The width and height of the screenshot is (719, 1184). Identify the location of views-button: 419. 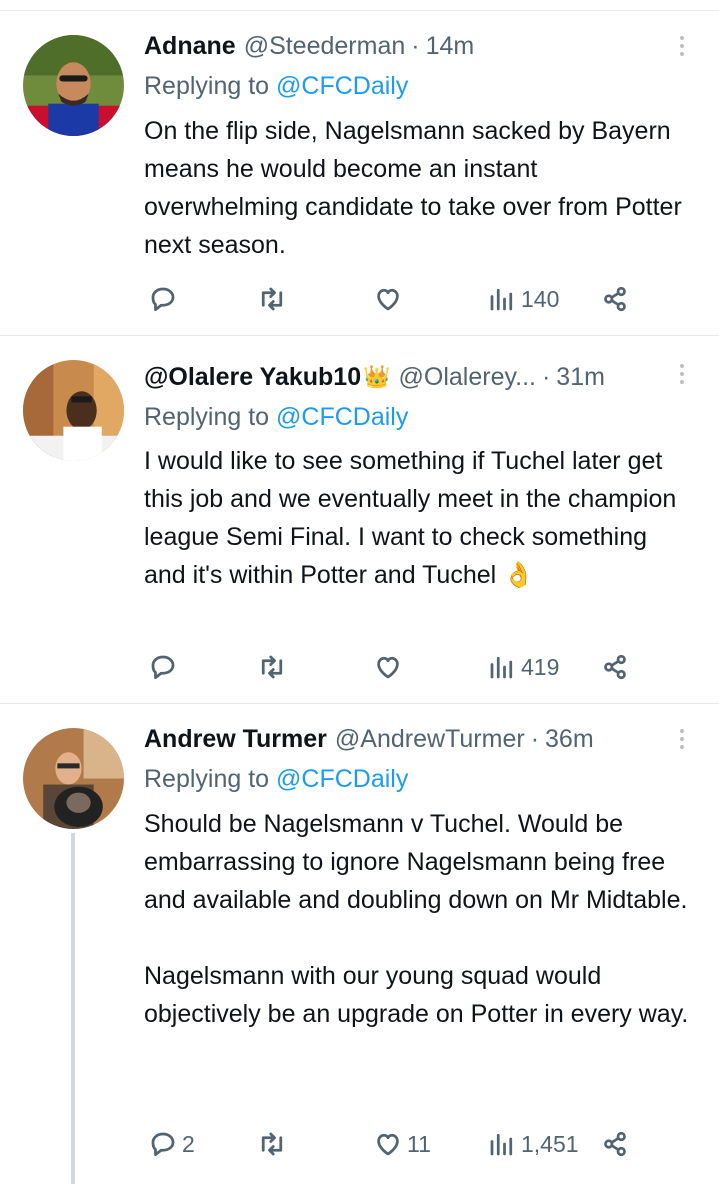
(523, 667).